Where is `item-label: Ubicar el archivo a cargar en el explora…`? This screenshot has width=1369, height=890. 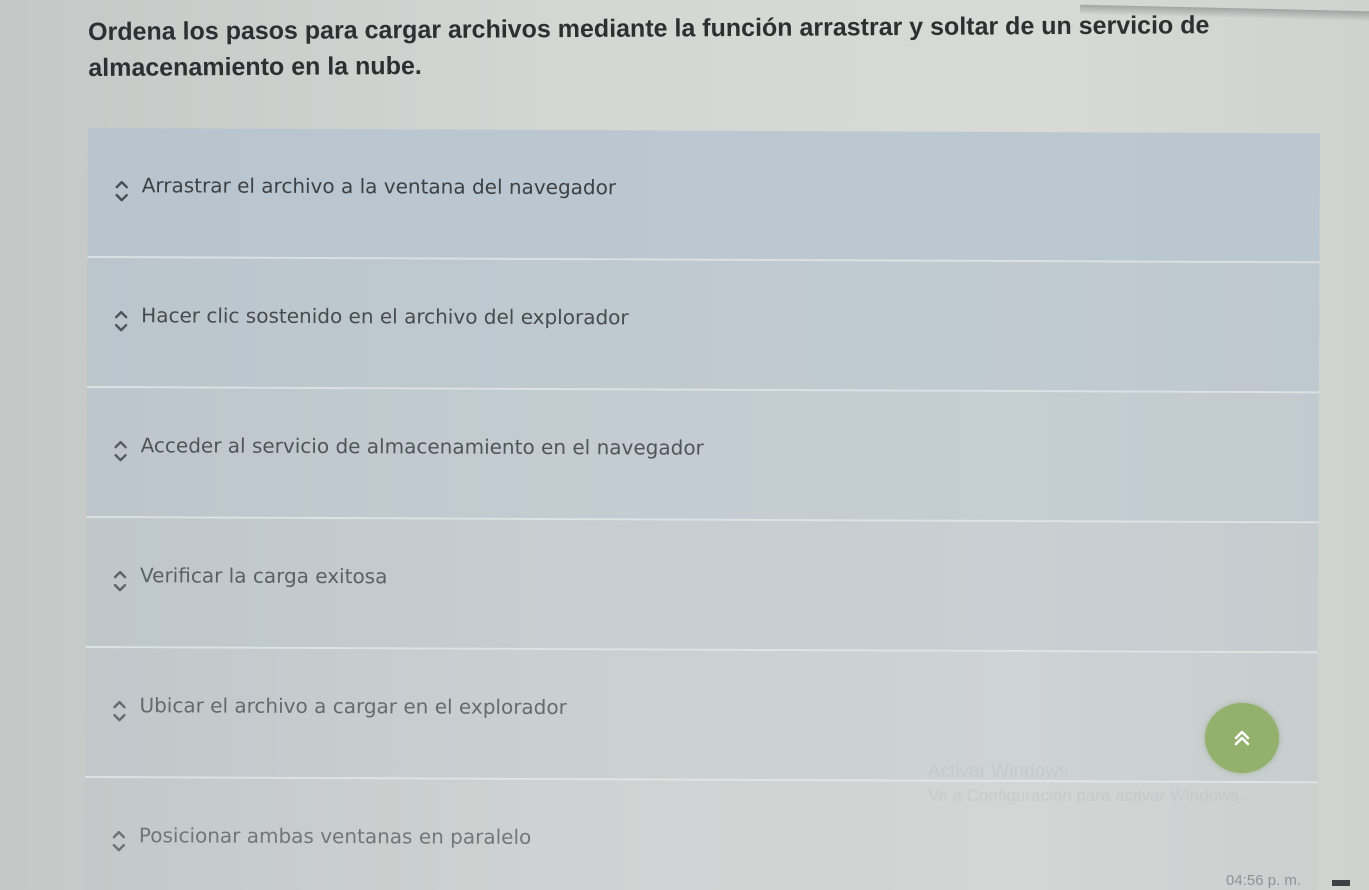
item-label: Ubicar el archivo a cargar en el explora… is located at coordinates (353, 706).